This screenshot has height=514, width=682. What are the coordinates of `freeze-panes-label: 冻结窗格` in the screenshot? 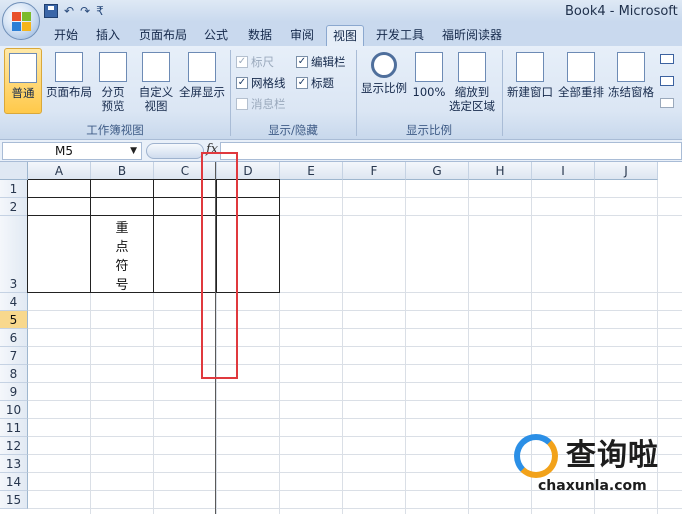 It's located at (631, 92).